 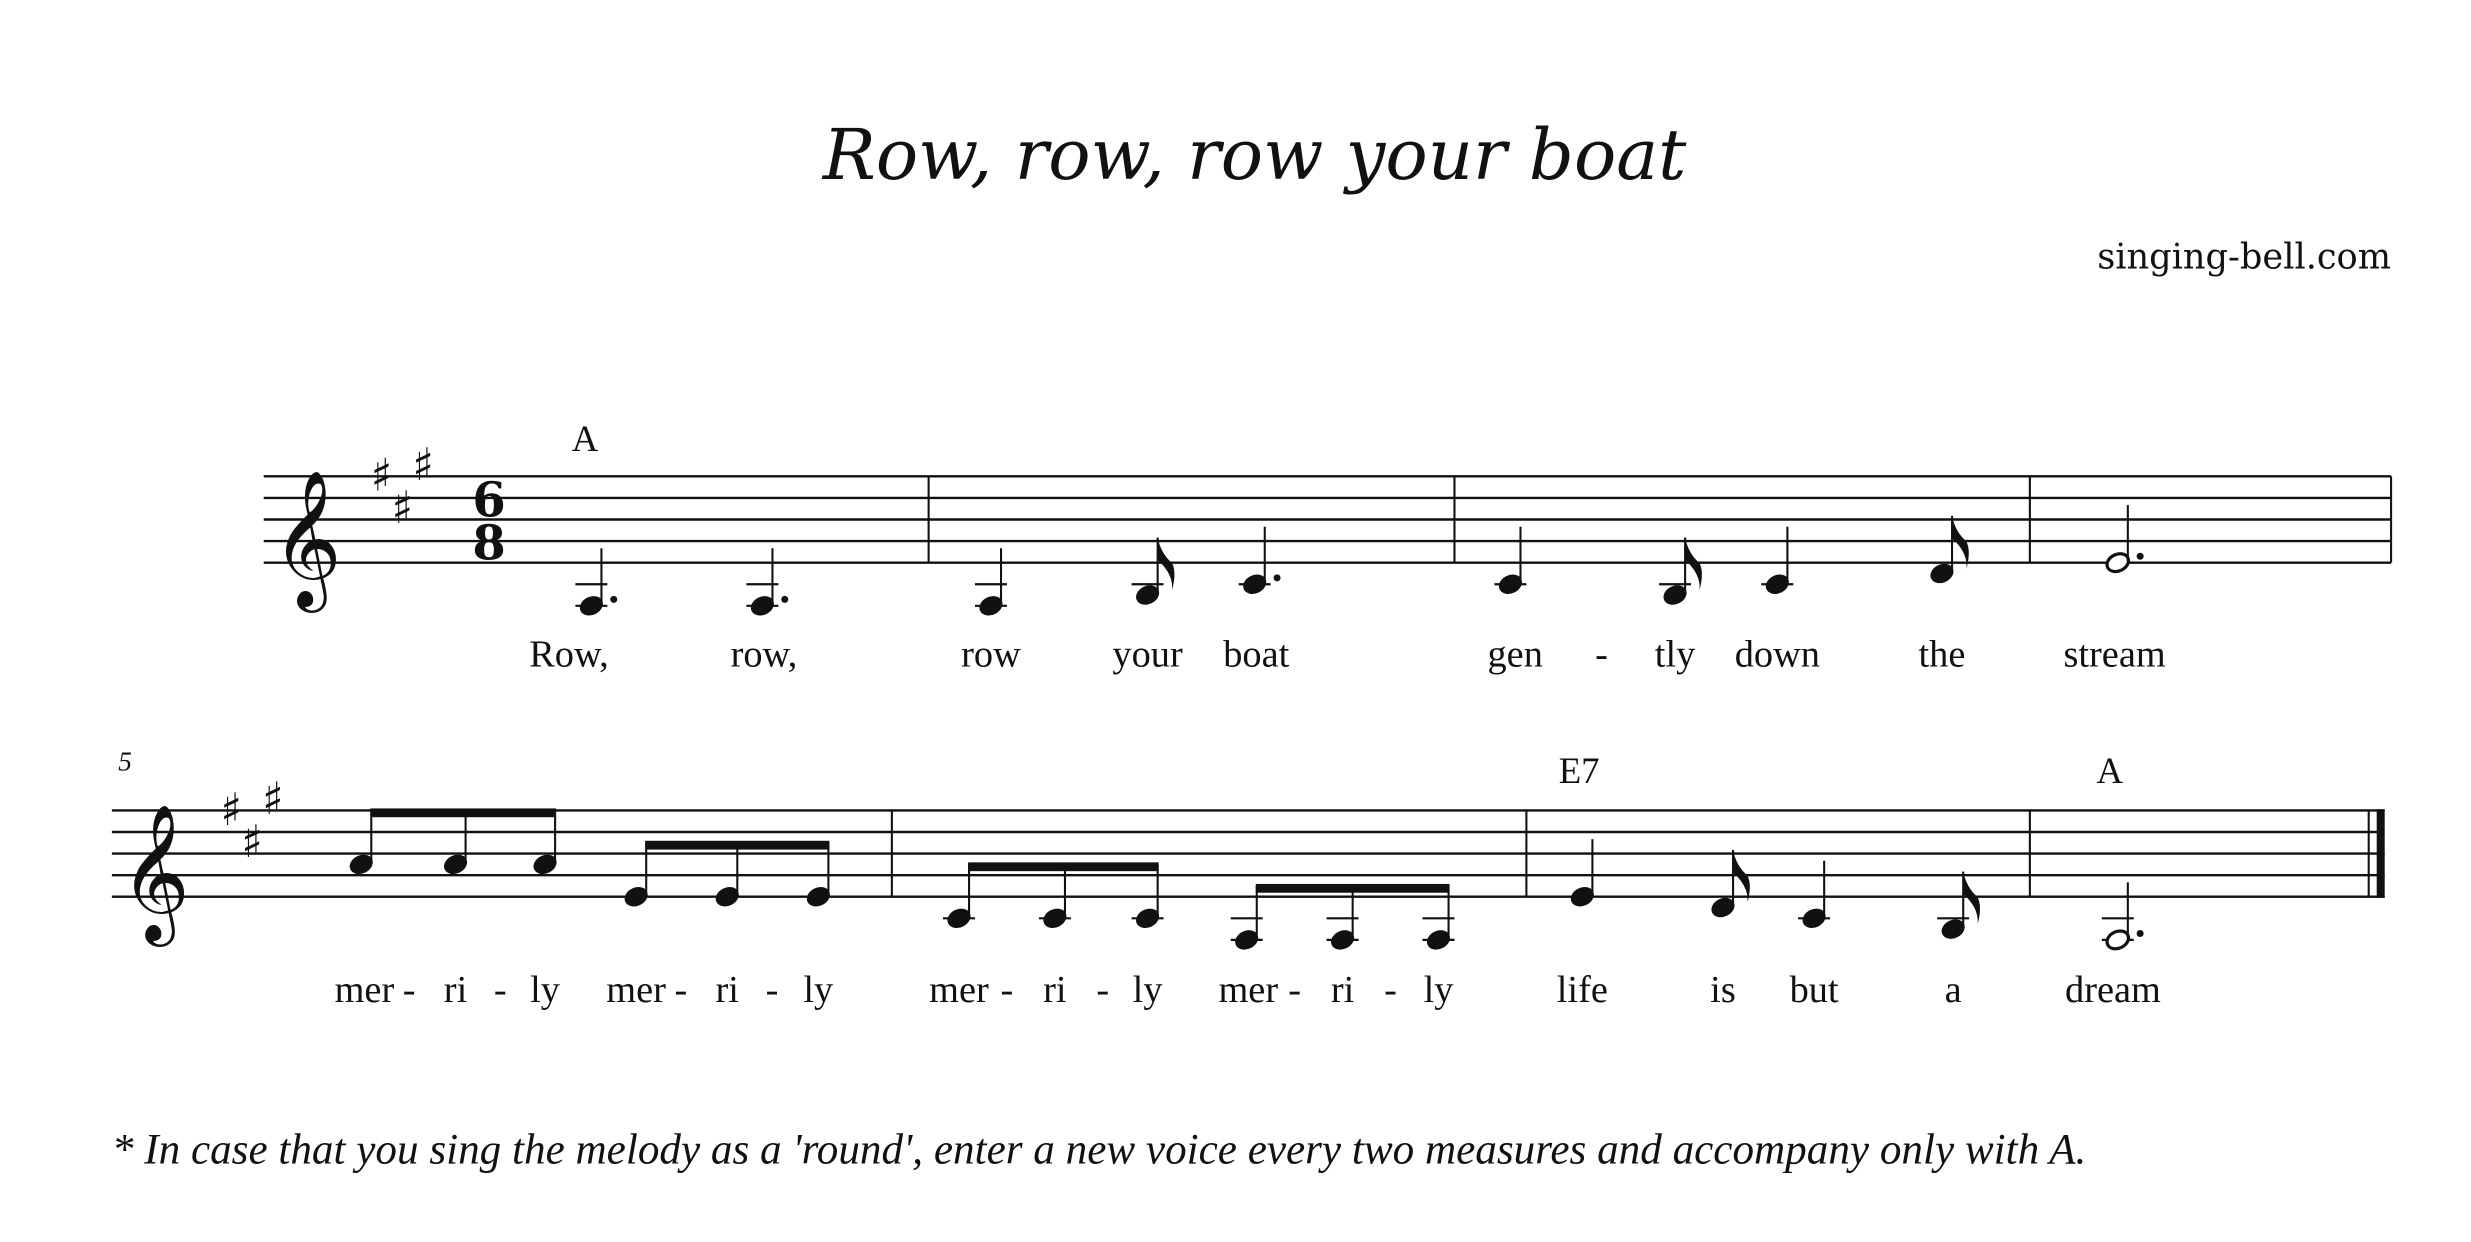 I want to click on lyric-syllable: life, so click(x=1582, y=990).